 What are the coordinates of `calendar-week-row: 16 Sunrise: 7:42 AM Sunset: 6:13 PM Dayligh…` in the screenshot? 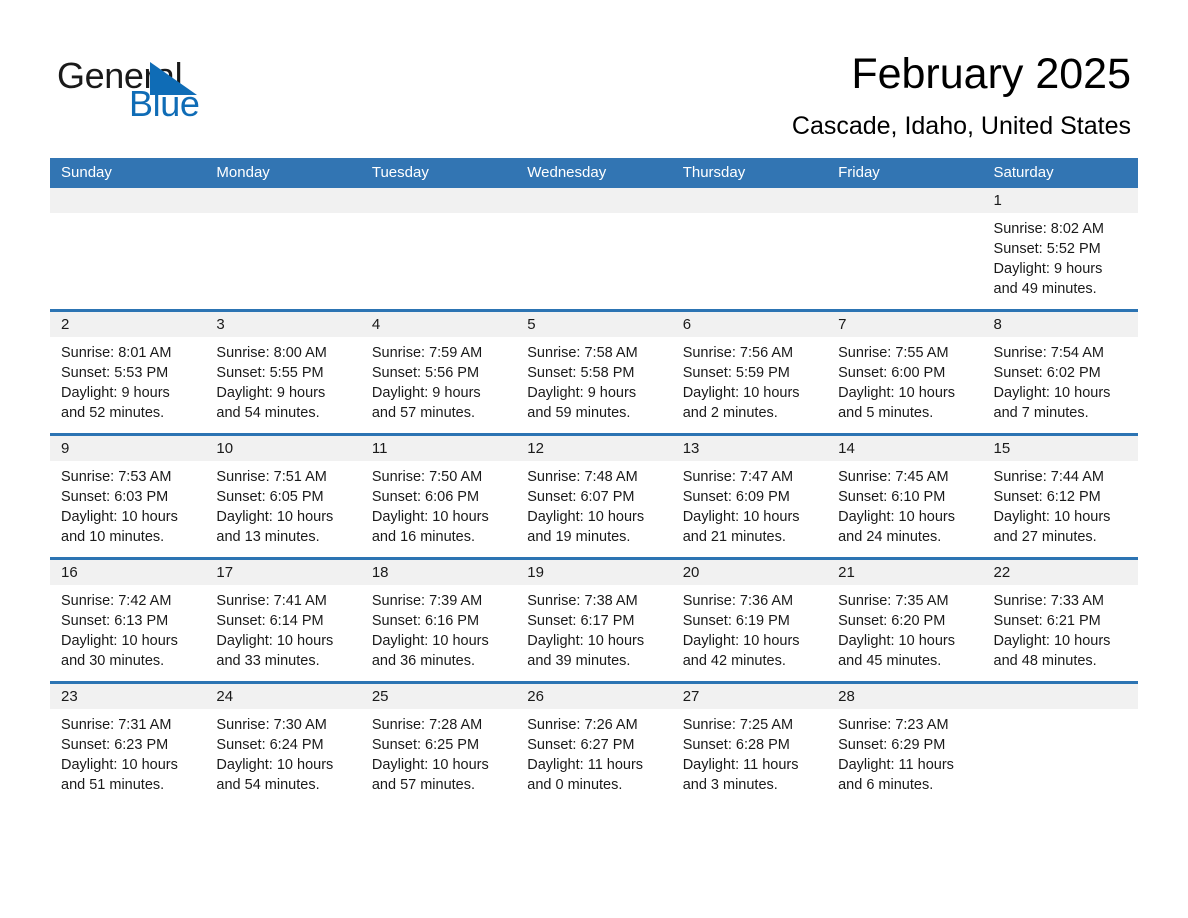 It's located at (594, 619).